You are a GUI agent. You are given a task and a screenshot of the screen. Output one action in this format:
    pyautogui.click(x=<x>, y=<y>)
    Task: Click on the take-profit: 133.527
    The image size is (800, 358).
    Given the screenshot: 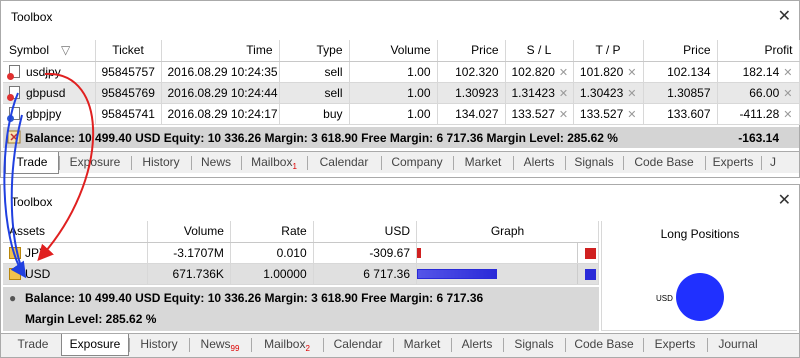 What is the action you would take?
    pyautogui.click(x=601, y=113)
    